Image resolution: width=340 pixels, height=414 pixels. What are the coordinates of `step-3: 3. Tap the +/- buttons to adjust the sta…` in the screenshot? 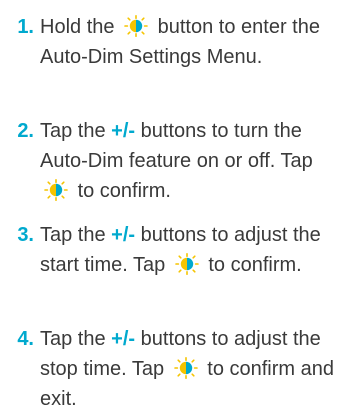 It's located at (168, 250).